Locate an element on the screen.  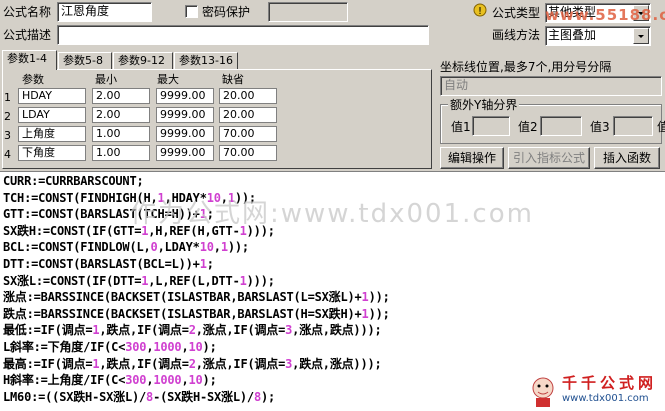
site-logo: 千千公式网 www.tdx001.com is located at coordinates (592, 391).